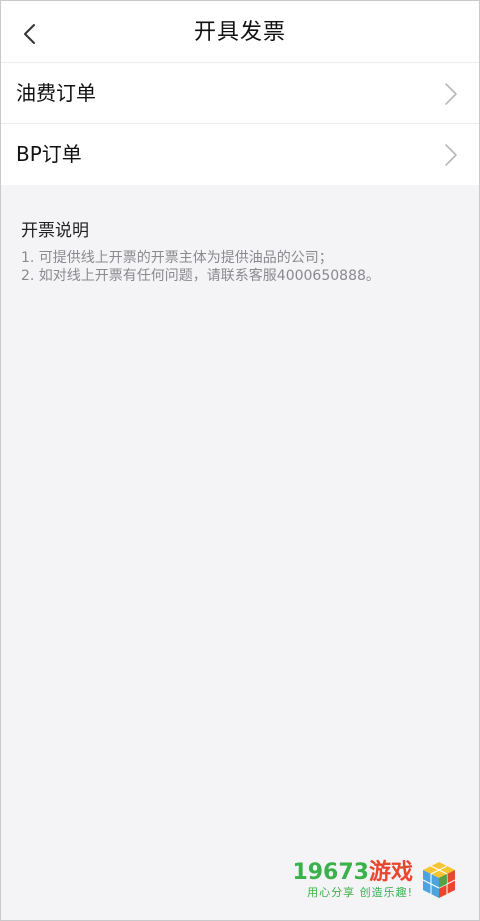  I want to click on fuel-order-label: 油费订单, so click(56, 93).